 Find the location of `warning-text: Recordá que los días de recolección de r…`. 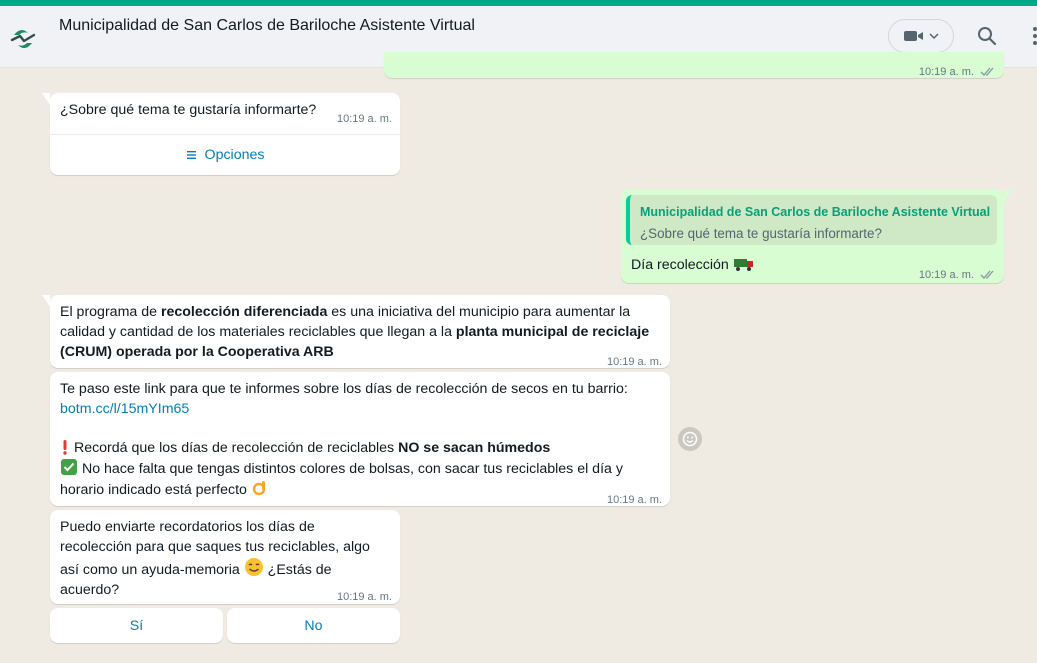

warning-text: Recordá que los días de recolección de r… is located at coordinates (234, 448).